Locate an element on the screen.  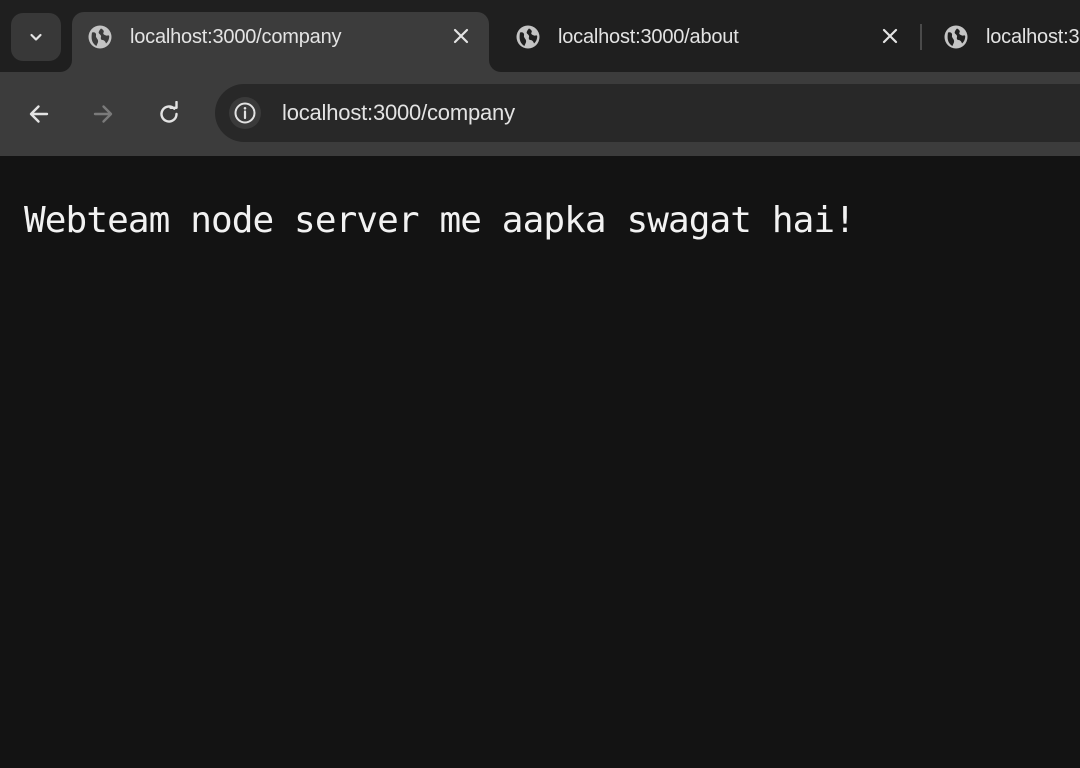
reload-icon is located at coordinates (169, 112).